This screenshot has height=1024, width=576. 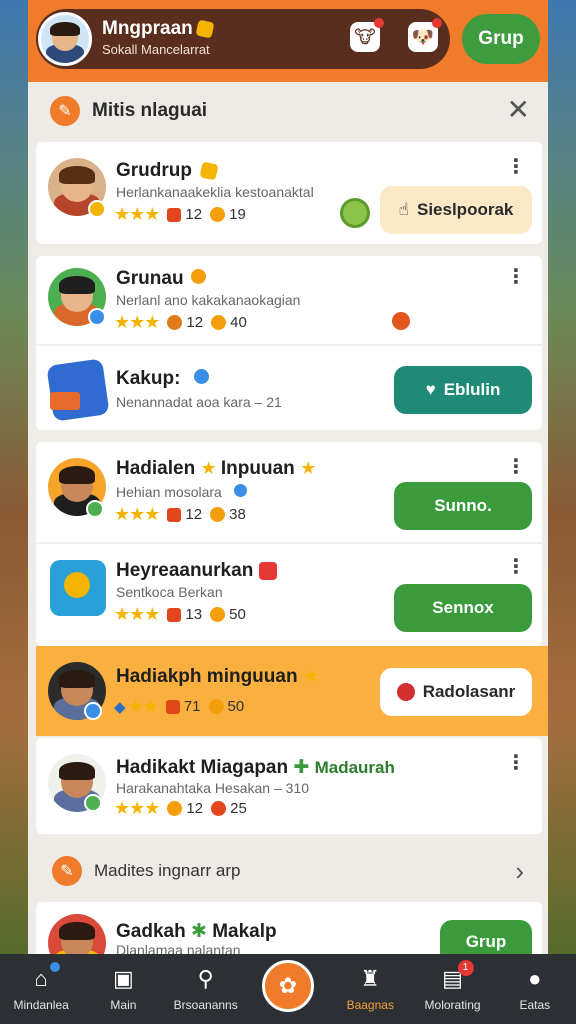 I want to click on coin-count: 50, so click(x=236, y=706).